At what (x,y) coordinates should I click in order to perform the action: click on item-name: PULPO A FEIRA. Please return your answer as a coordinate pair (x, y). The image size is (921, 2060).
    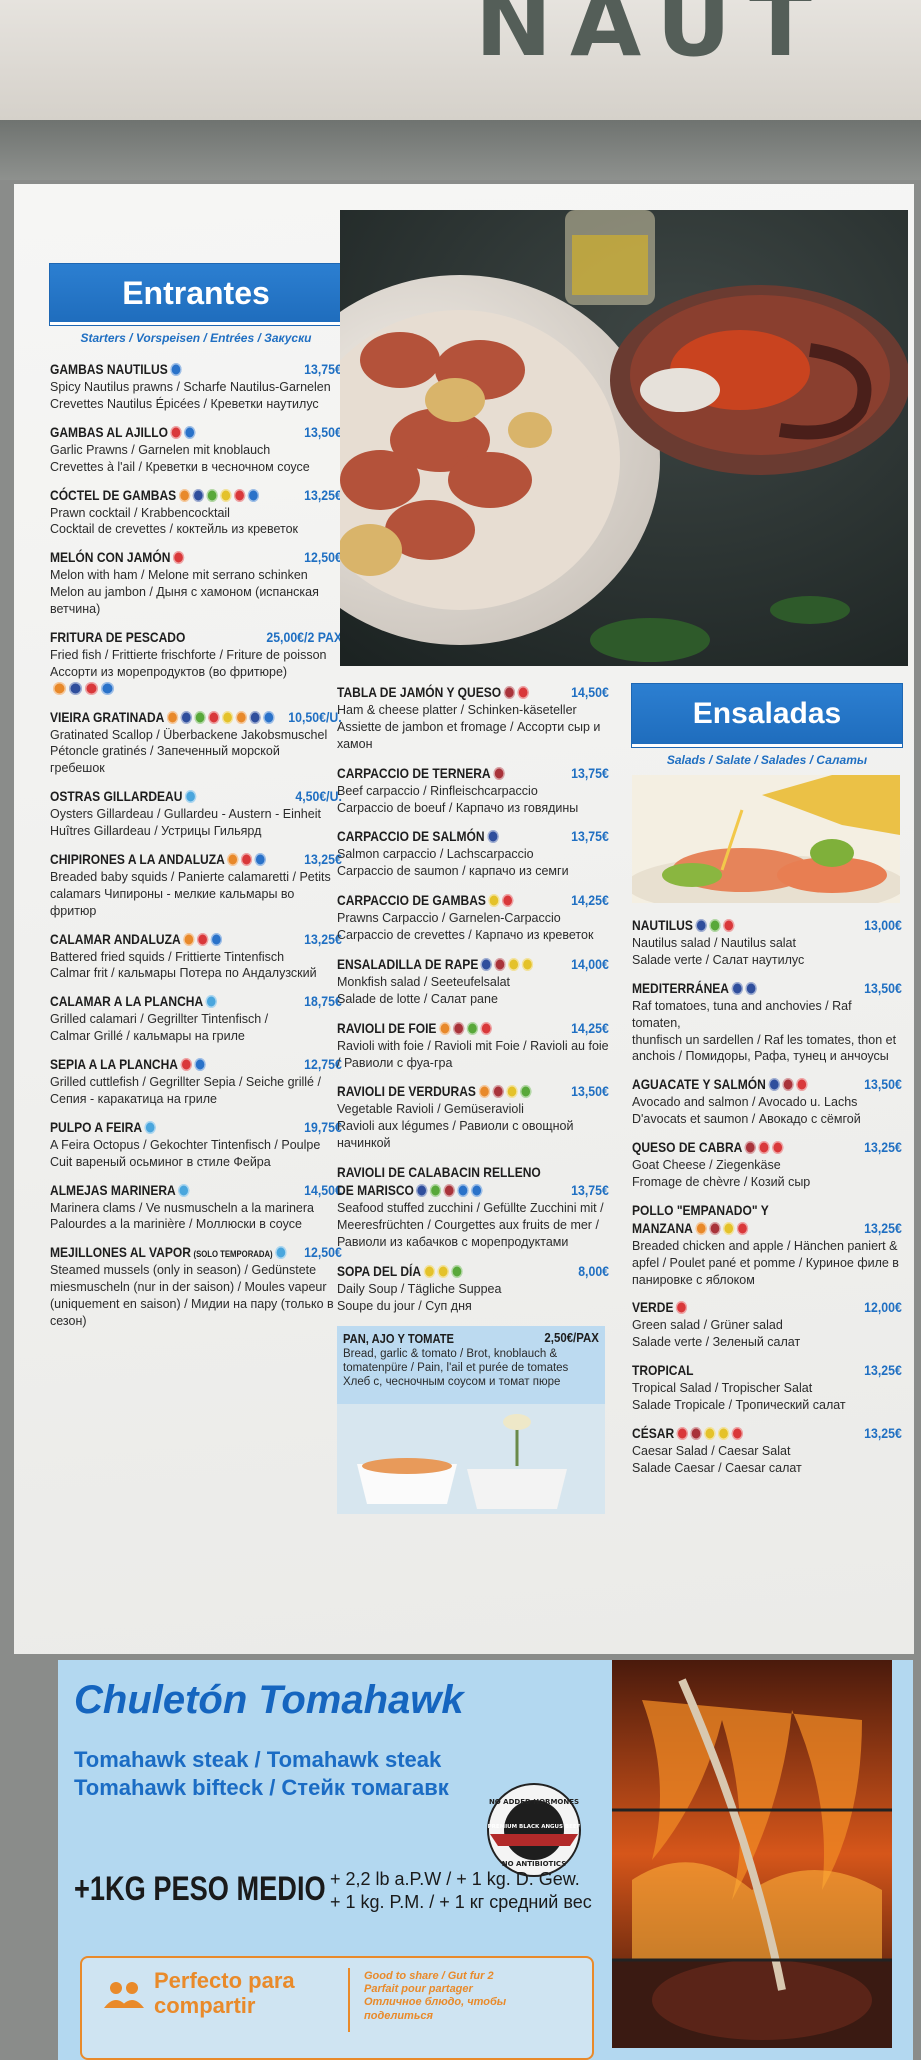
    Looking at the image, I should click on (103, 1127).